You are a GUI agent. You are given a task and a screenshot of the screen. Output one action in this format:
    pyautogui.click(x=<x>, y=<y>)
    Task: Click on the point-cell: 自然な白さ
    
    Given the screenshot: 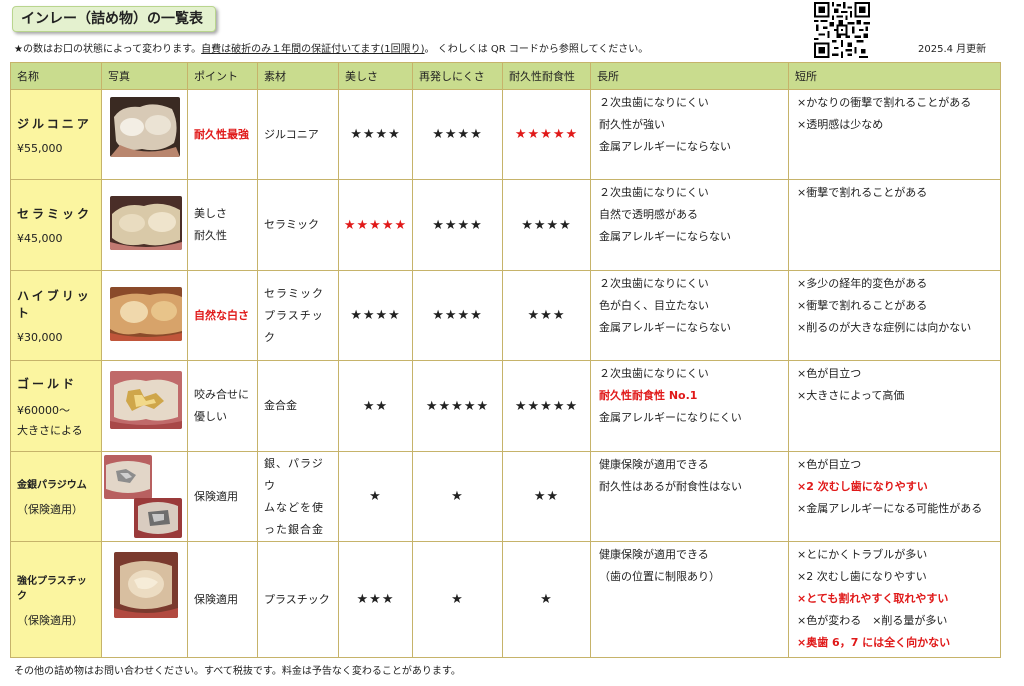 What is the action you would take?
    pyautogui.click(x=222, y=315)
    